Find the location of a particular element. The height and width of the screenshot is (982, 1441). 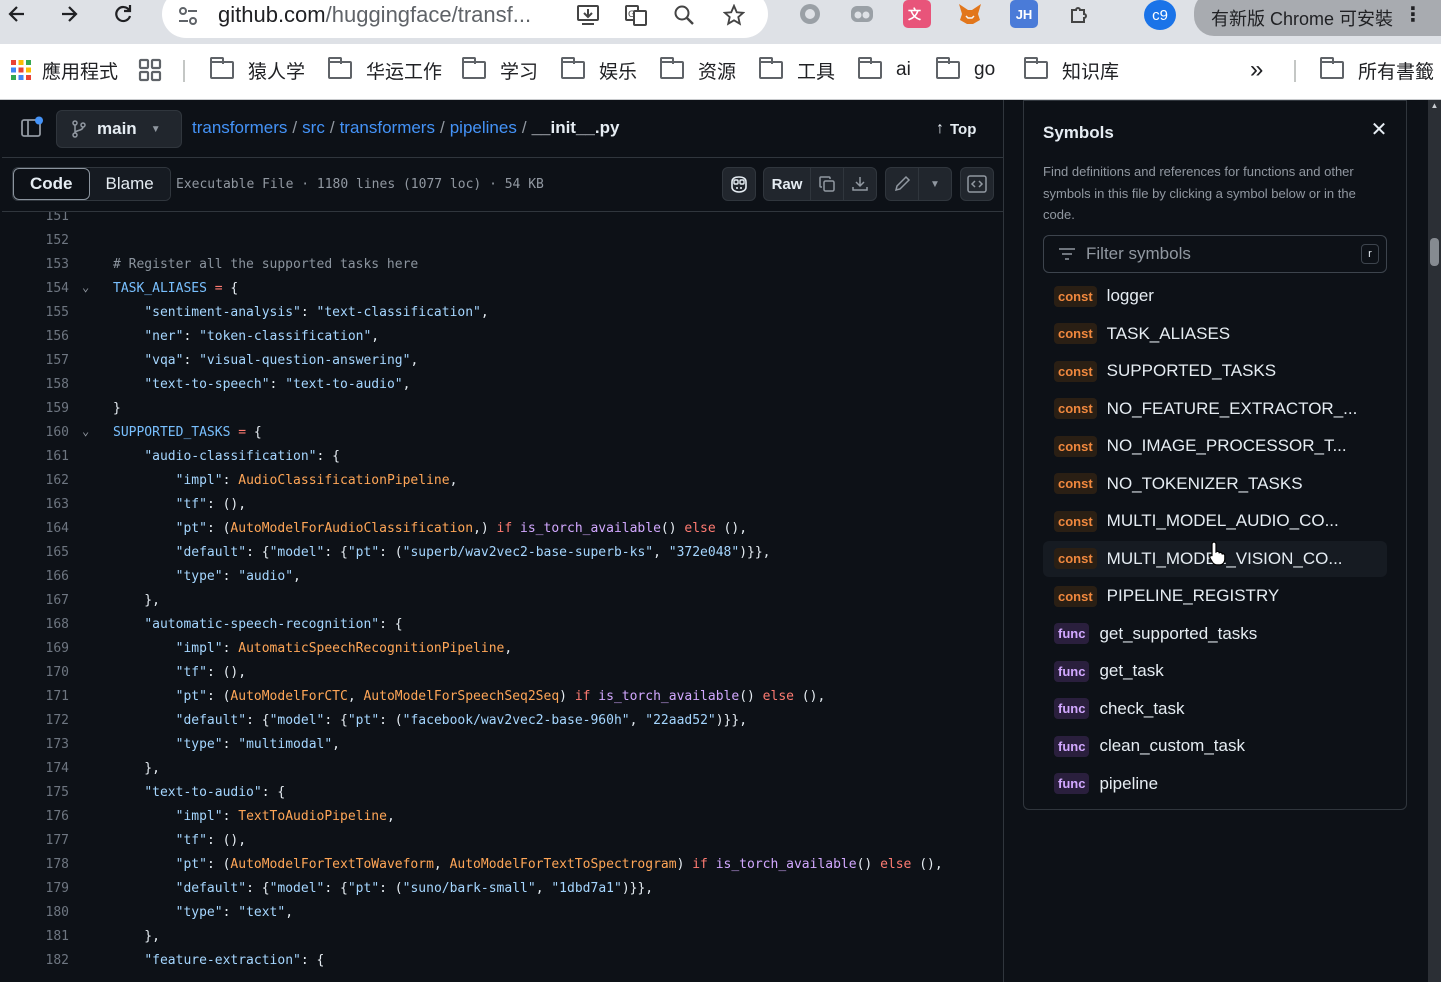

branch-selector-button: main ▼ is located at coordinates (119, 129).